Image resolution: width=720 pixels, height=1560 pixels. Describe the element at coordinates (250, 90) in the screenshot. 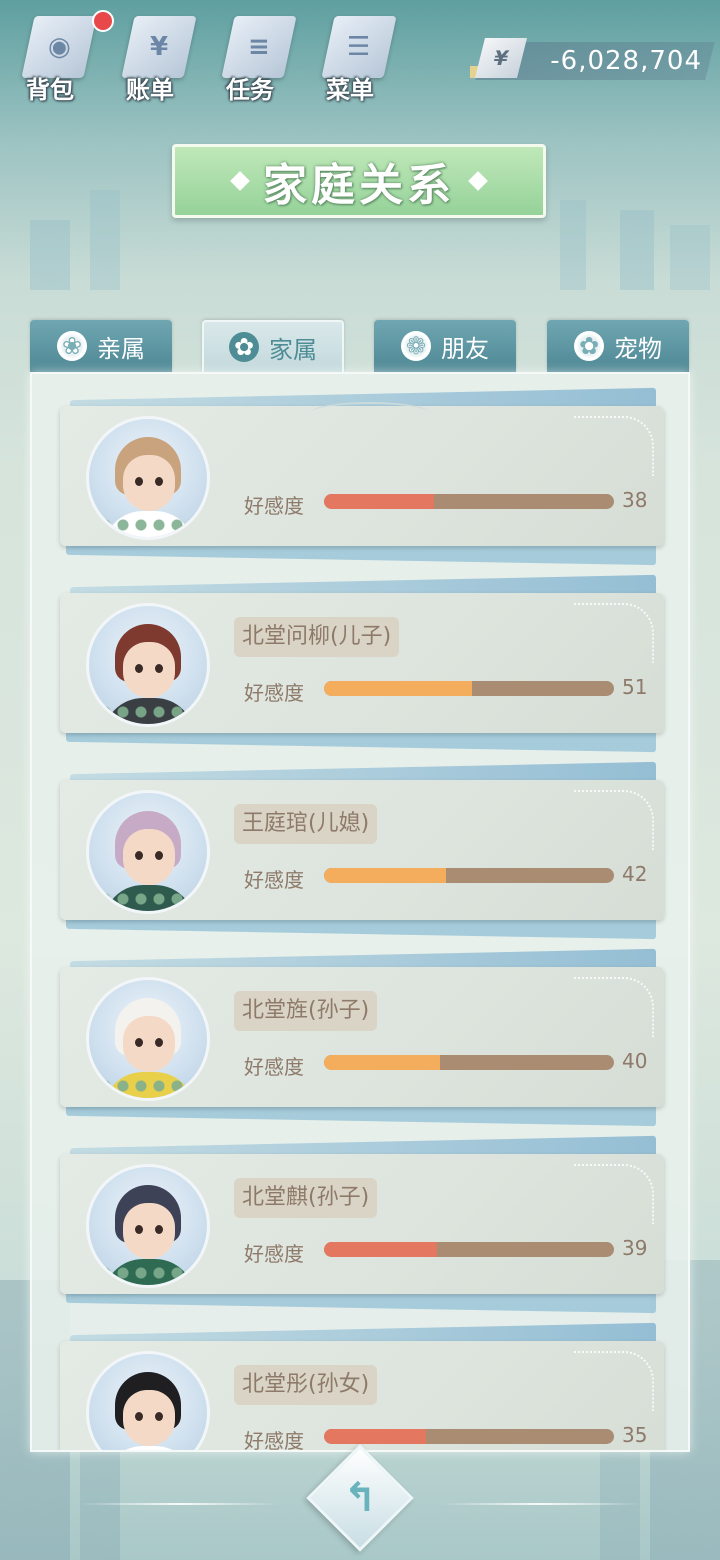

I see `nav-label-task: 任务` at that location.